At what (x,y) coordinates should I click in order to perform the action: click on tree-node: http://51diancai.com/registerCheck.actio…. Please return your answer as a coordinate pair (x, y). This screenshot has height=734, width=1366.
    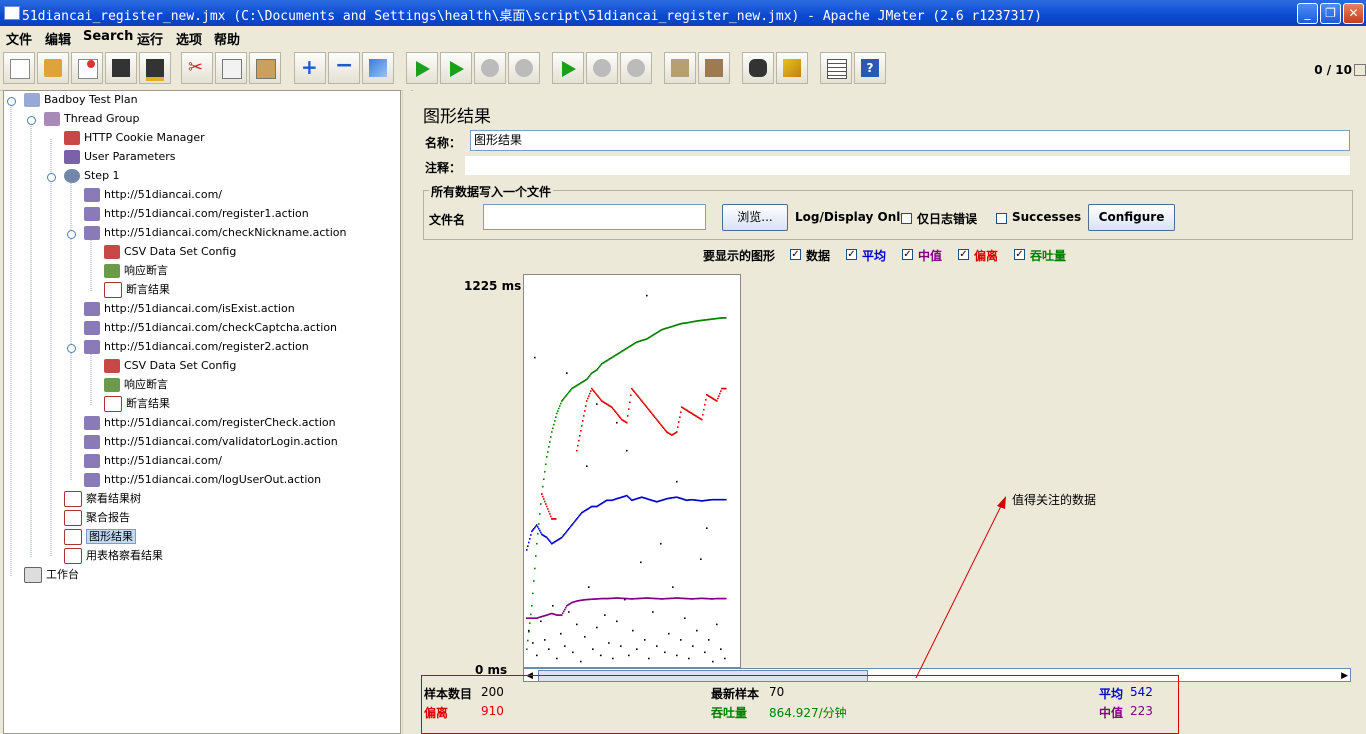
    Looking at the image, I should click on (210, 423).